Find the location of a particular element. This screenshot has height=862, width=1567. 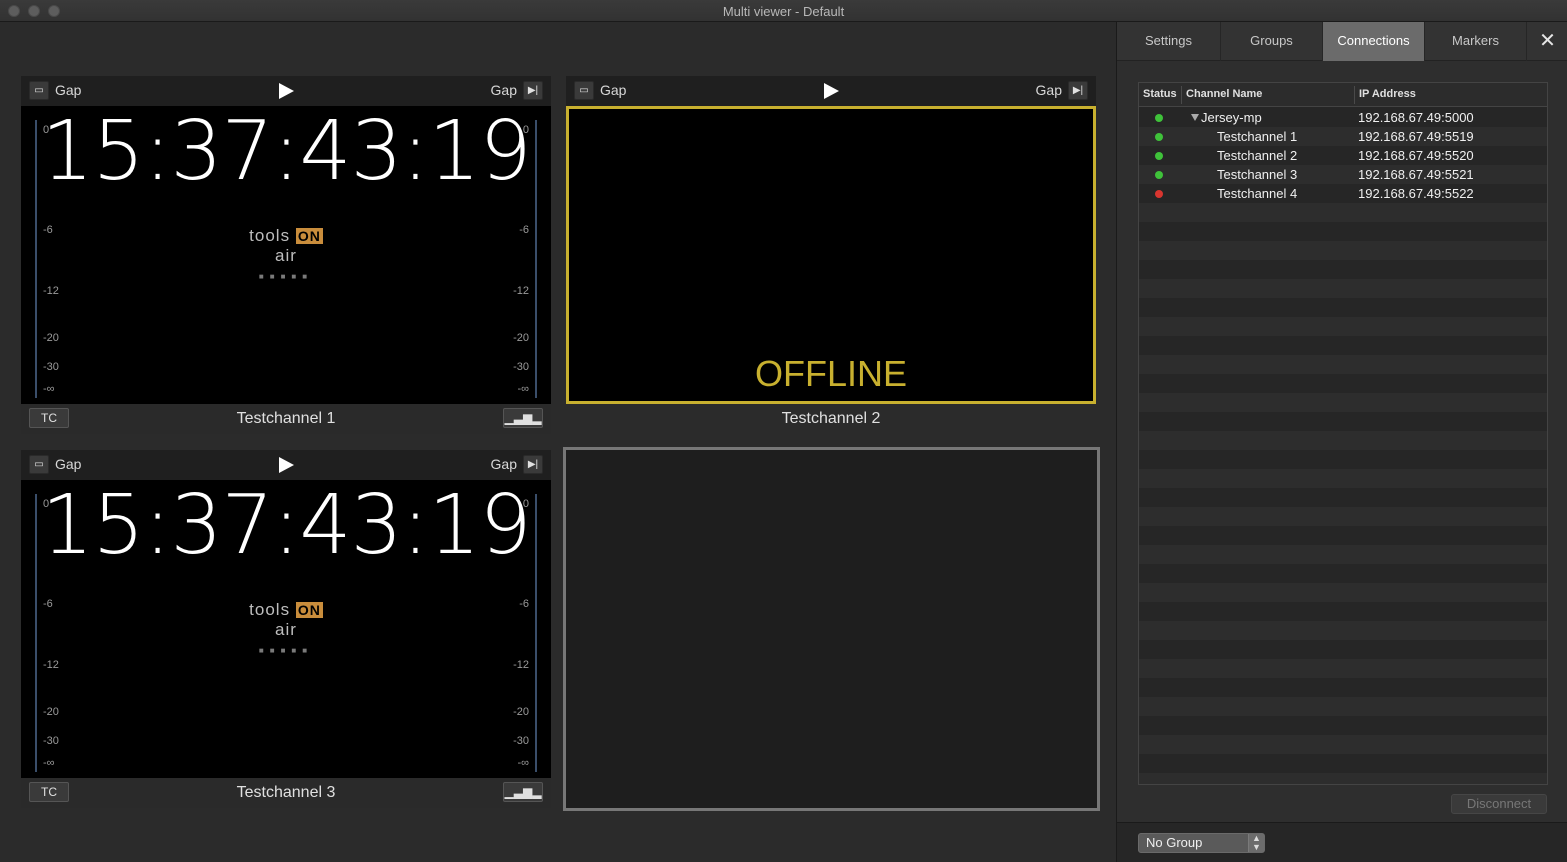

ip-address-cell: 192.168.67.49:5520 is located at coordinates (1416, 155).